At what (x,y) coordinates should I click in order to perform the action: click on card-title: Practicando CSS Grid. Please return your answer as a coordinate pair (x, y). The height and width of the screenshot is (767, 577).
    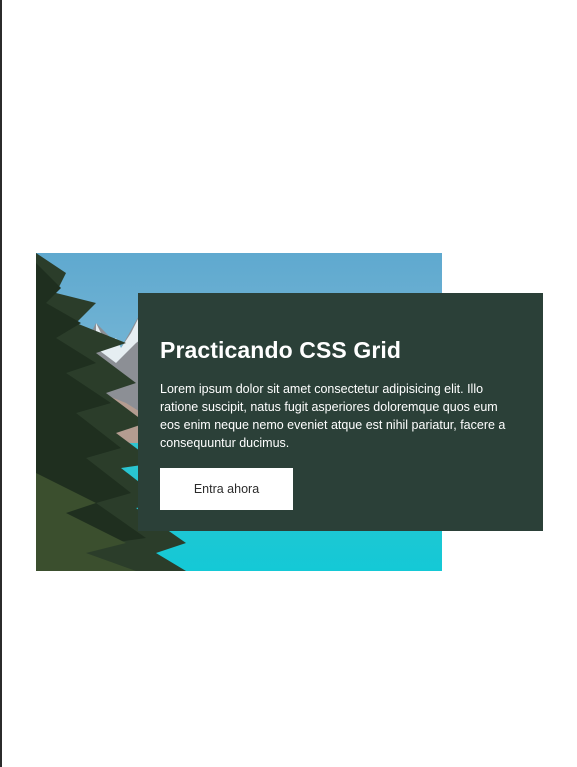
    Looking at the image, I should click on (281, 350).